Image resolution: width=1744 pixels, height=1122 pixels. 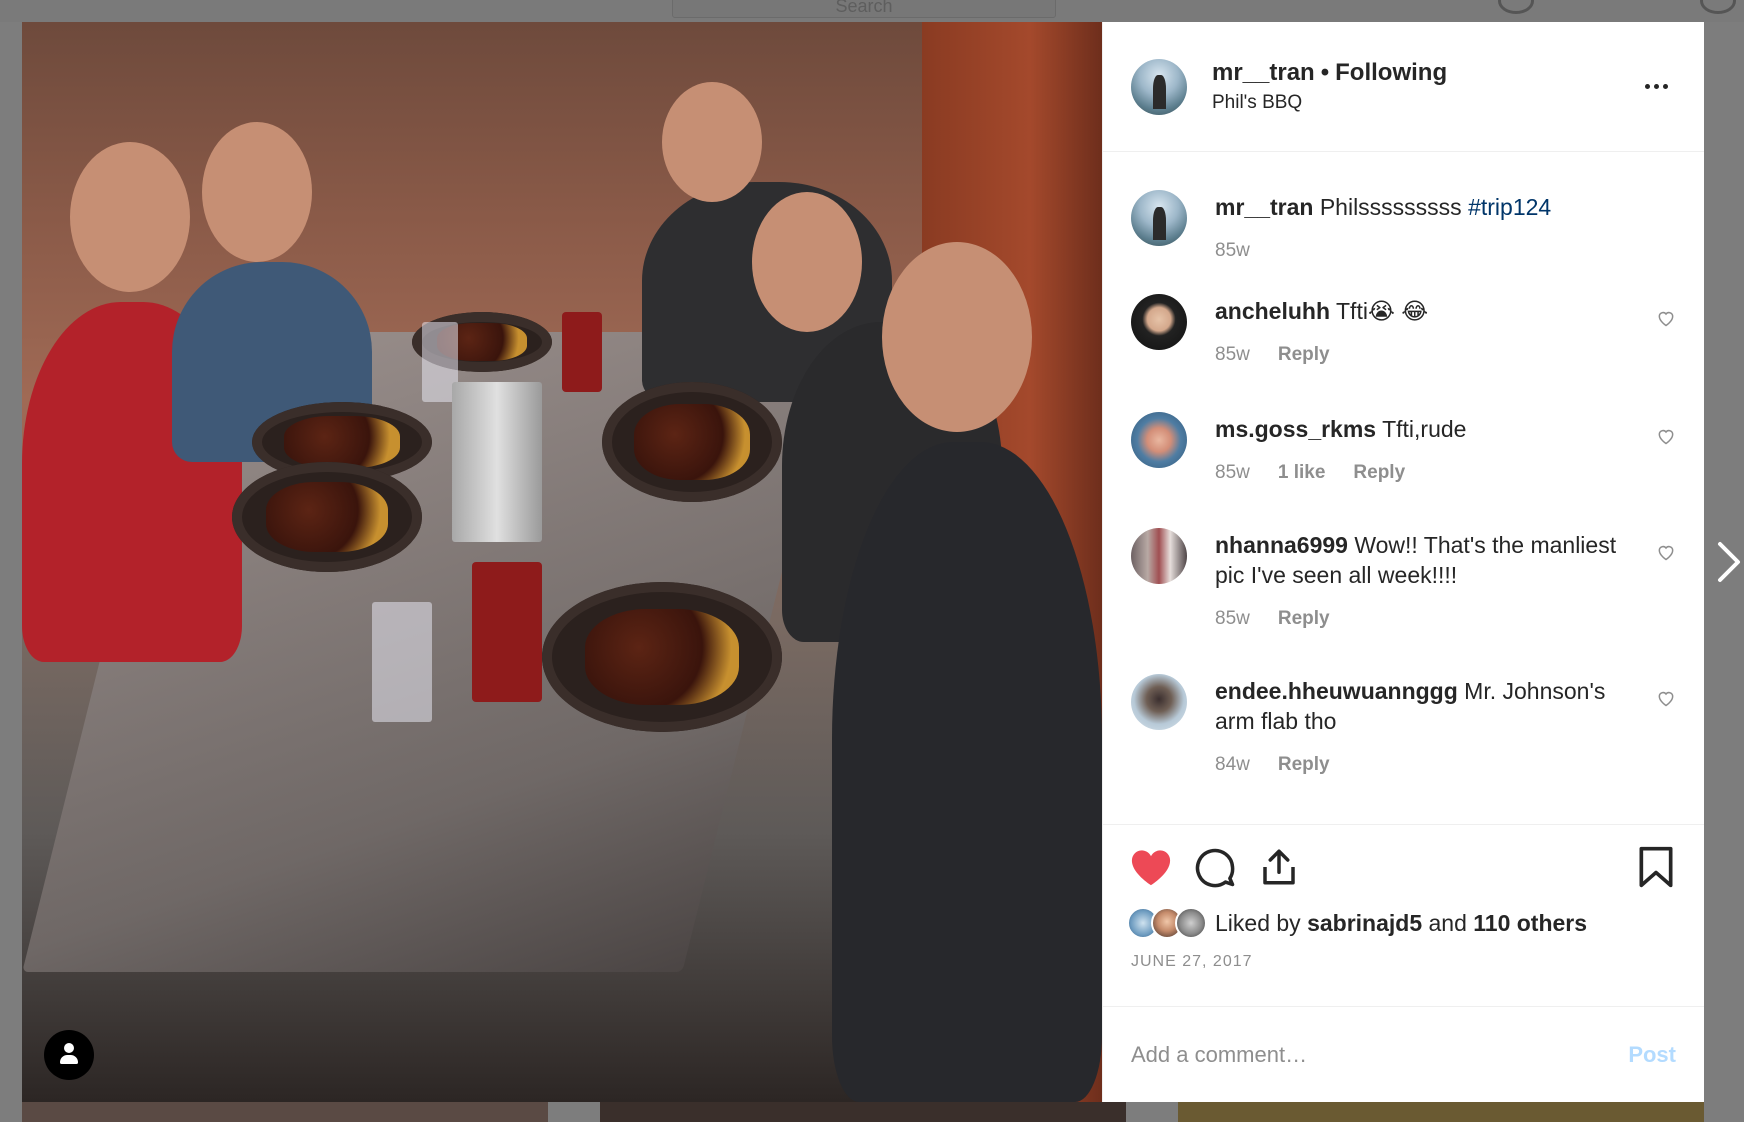 I want to click on author-username: mr__tran, so click(x=1263, y=72).